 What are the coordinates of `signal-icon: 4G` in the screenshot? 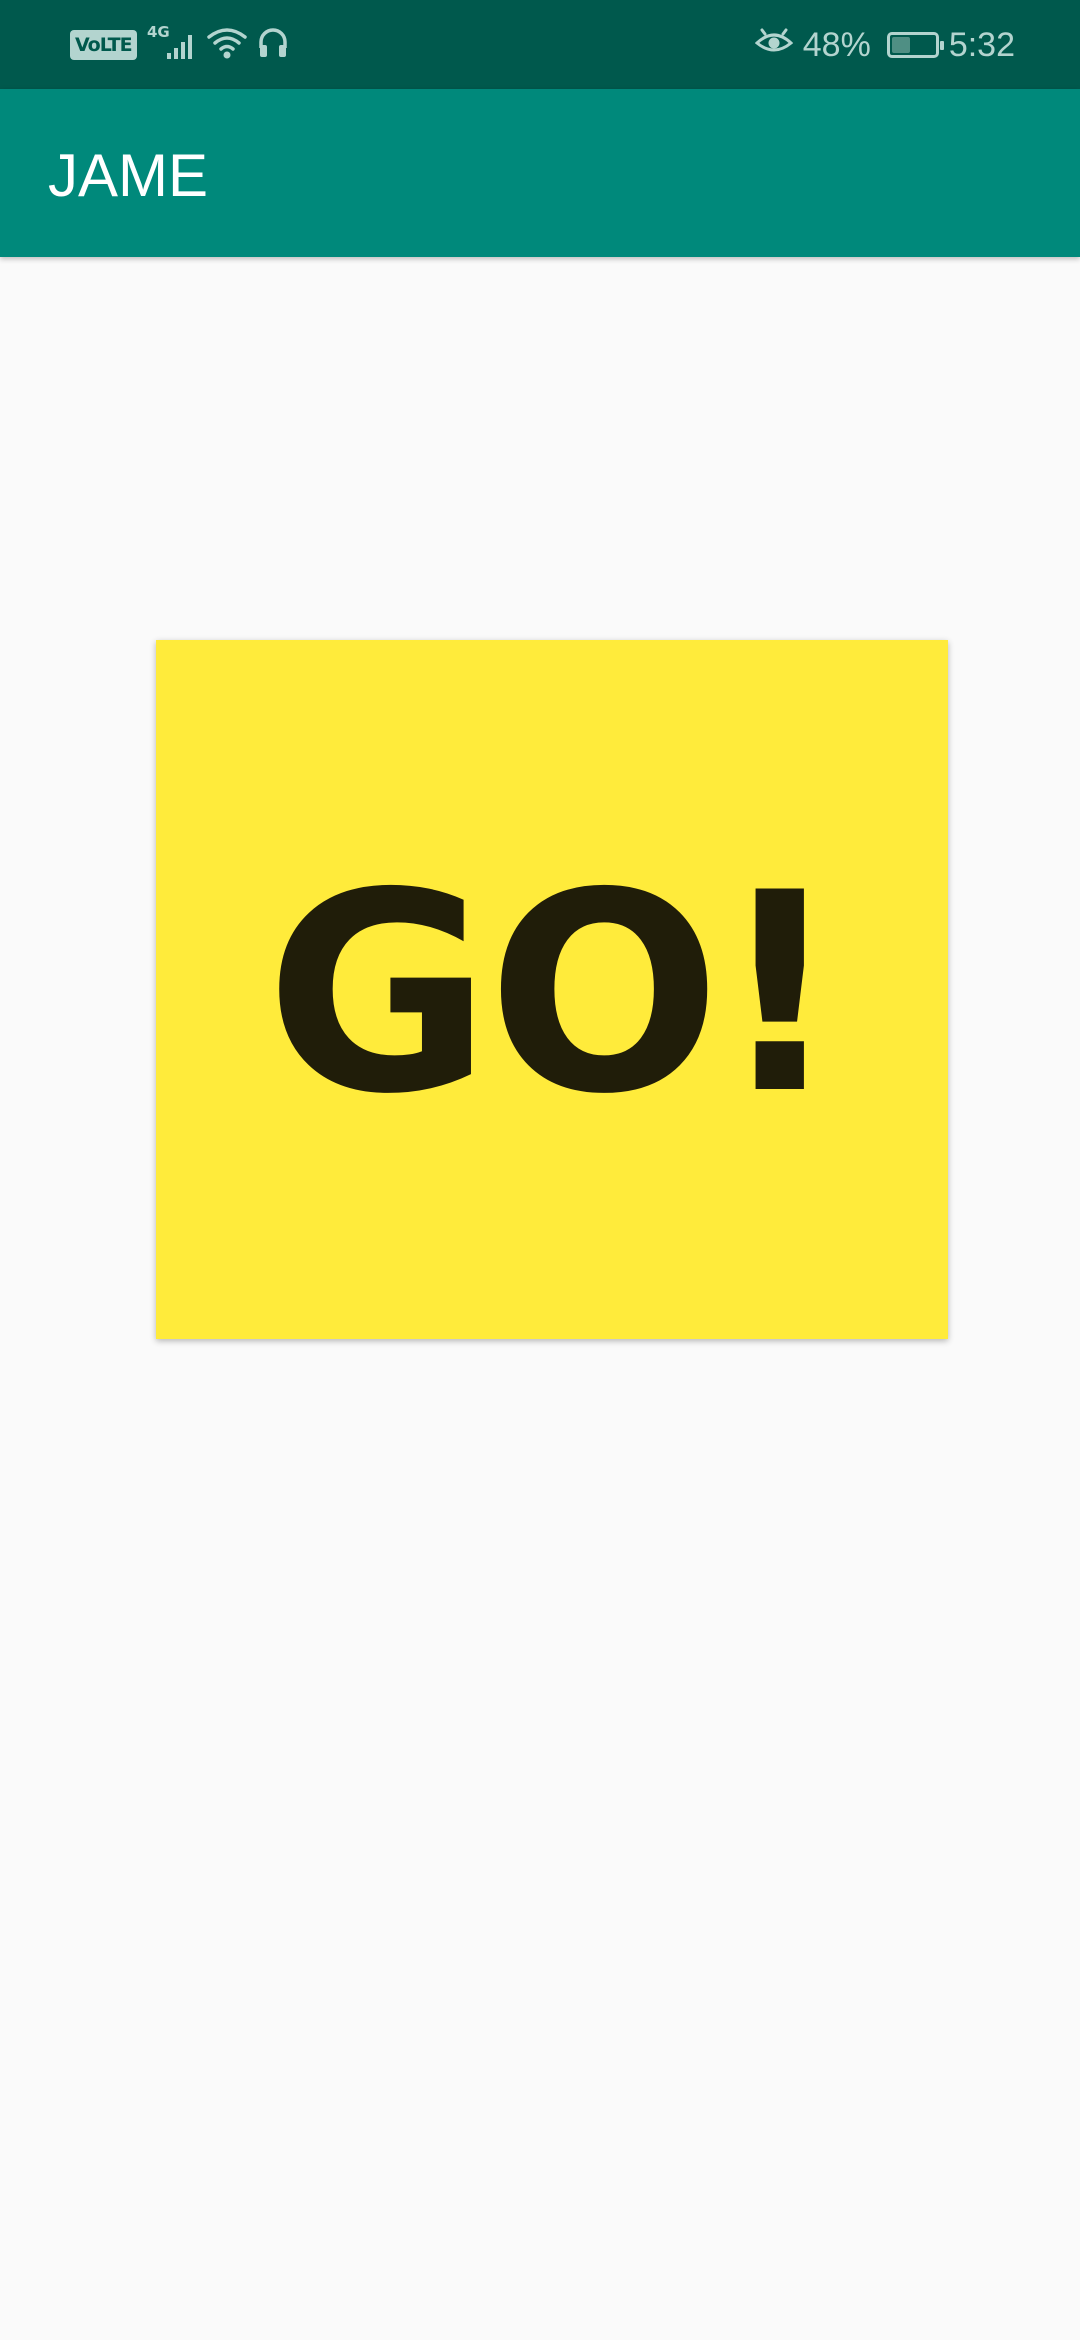 It's located at (172, 45).